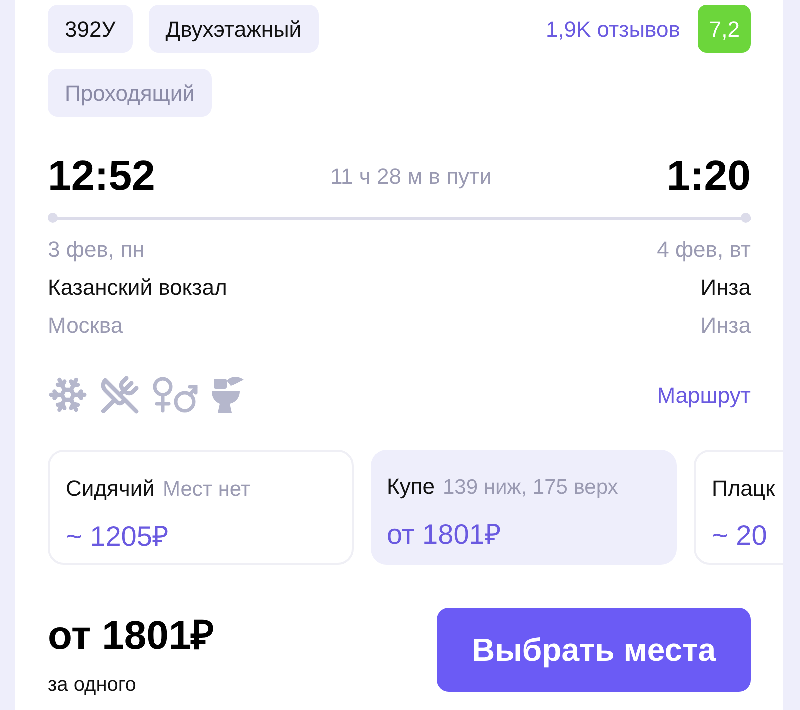 The height and width of the screenshot is (710, 800). Describe the element at coordinates (233, 29) in the screenshot. I see `tag: Двухэтажный` at that location.